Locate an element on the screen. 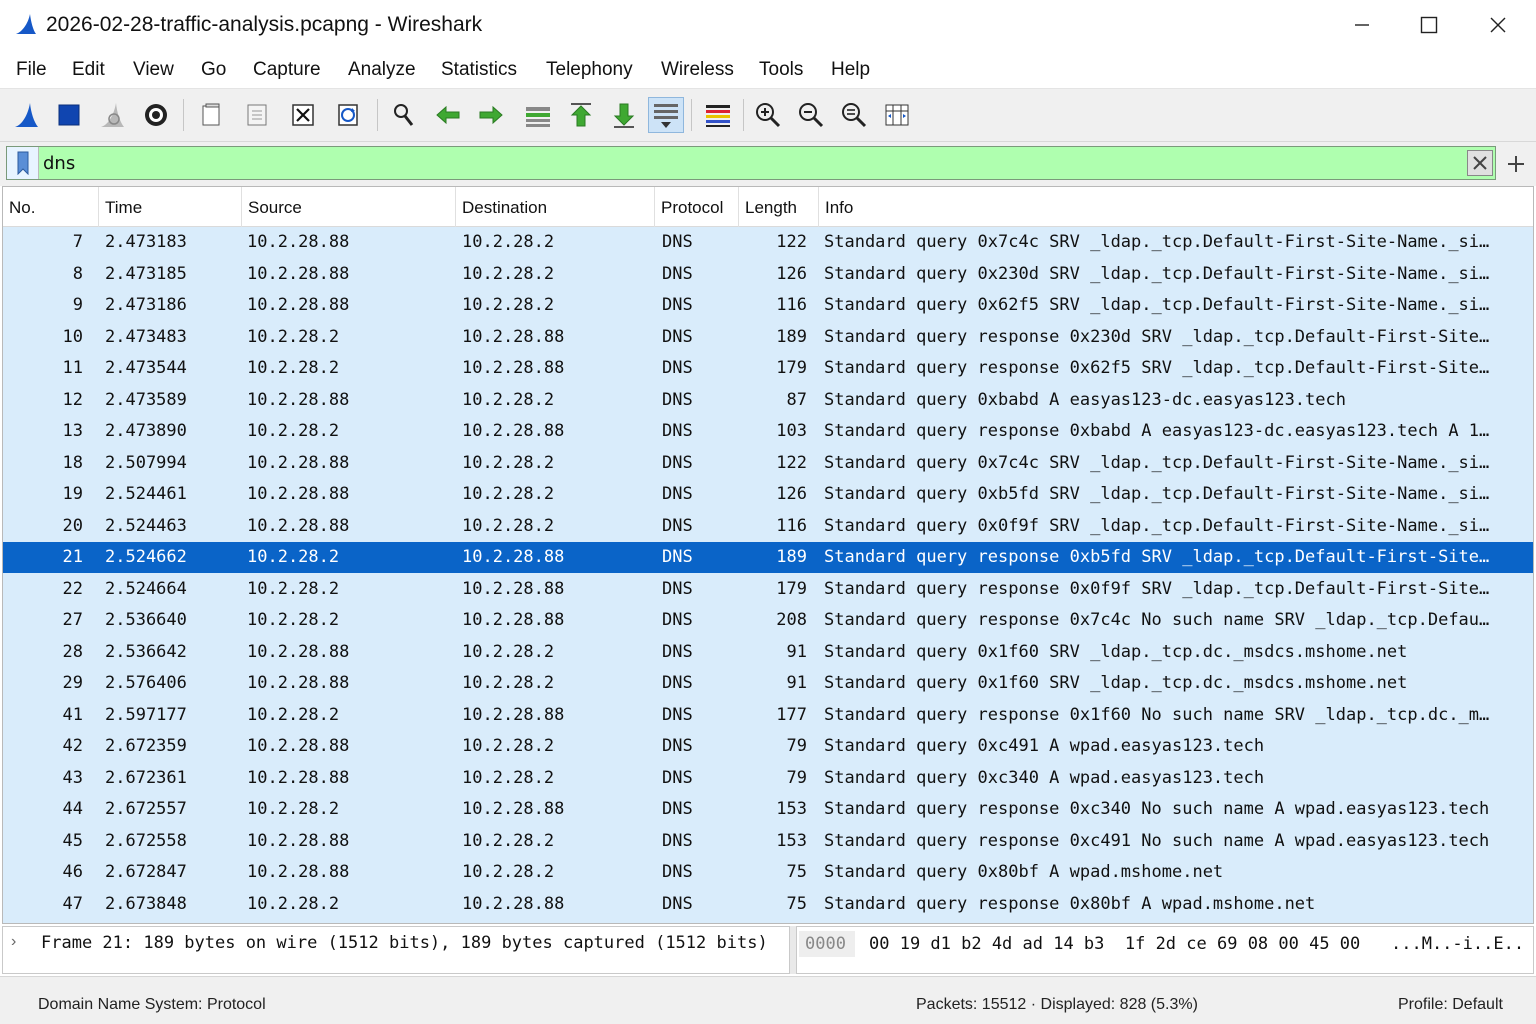 The height and width of the screenshot is (1024, 1536). minimize-icon is located at coordinates (1362, 25).